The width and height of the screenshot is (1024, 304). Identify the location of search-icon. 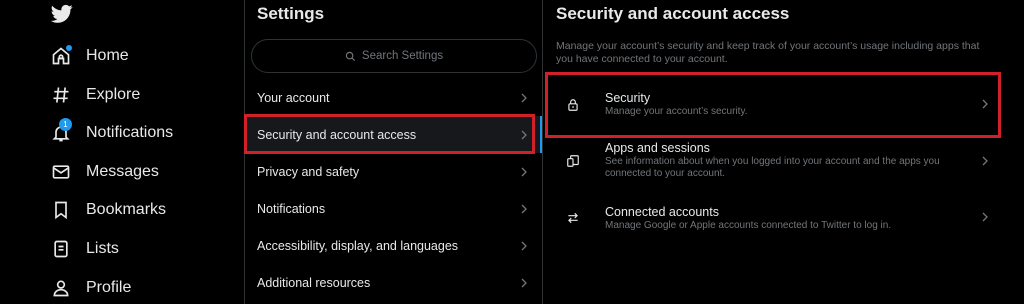
(350, 56).